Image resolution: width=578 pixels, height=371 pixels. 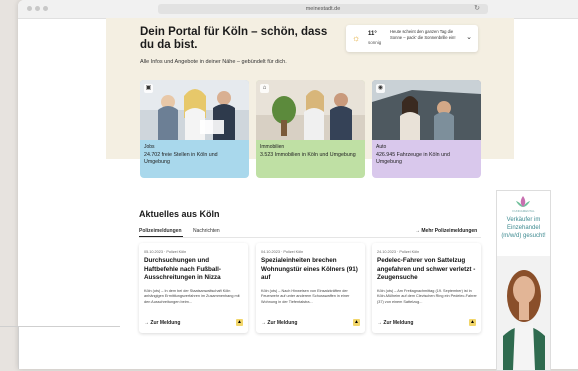 What do you see at coordinates (165, 252) in the screenshot?
I see `news-meta: 05.10.2023 · Polizei Köln` at bounding box center [165, 252].